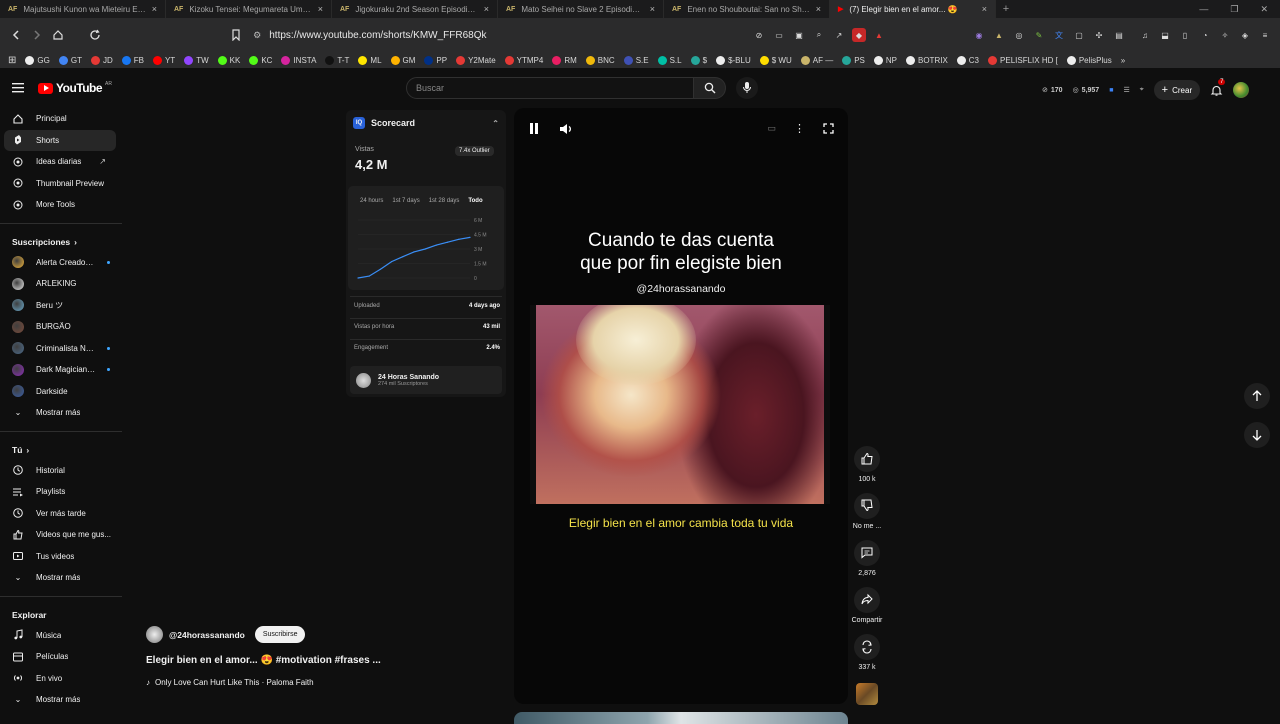  I want to click on channel-avatar, so click(154, 634).